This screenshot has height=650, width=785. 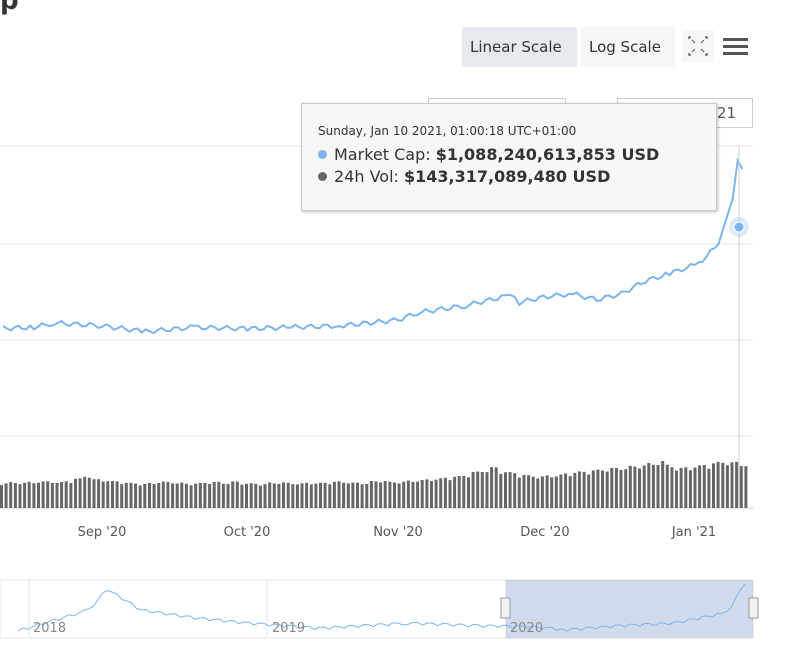 What do you see at coordinates (366, 176) in the screenshot?
I see `tooltip-volume-label: 24h Vol:` at bounding box center [366, 176].